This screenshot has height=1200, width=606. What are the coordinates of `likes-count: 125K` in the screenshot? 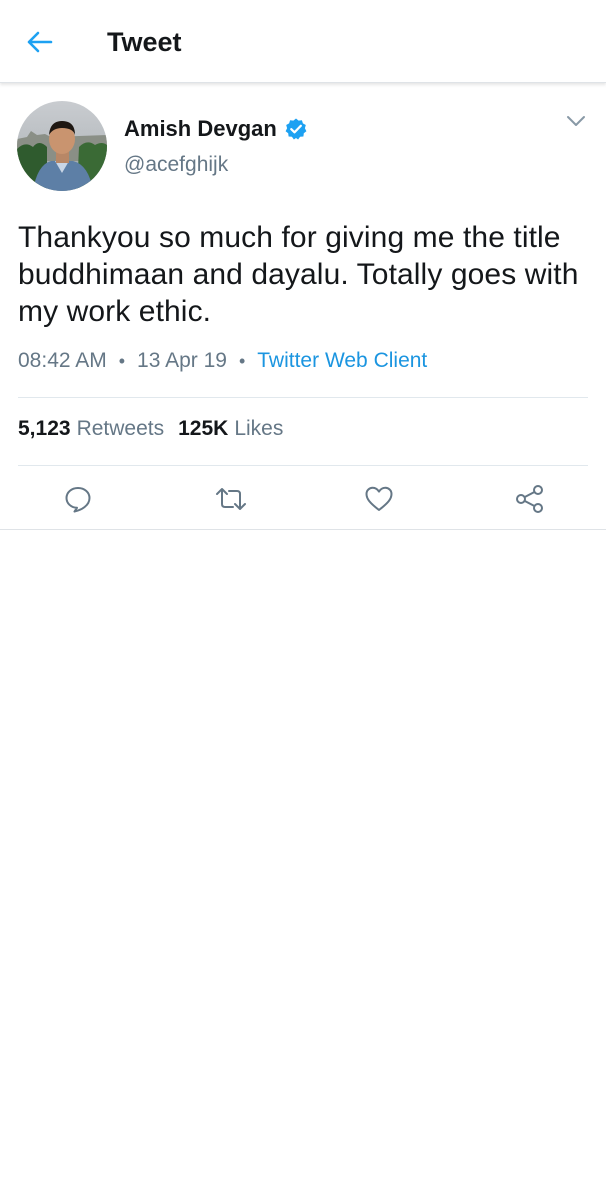 It's located at (203, 428).